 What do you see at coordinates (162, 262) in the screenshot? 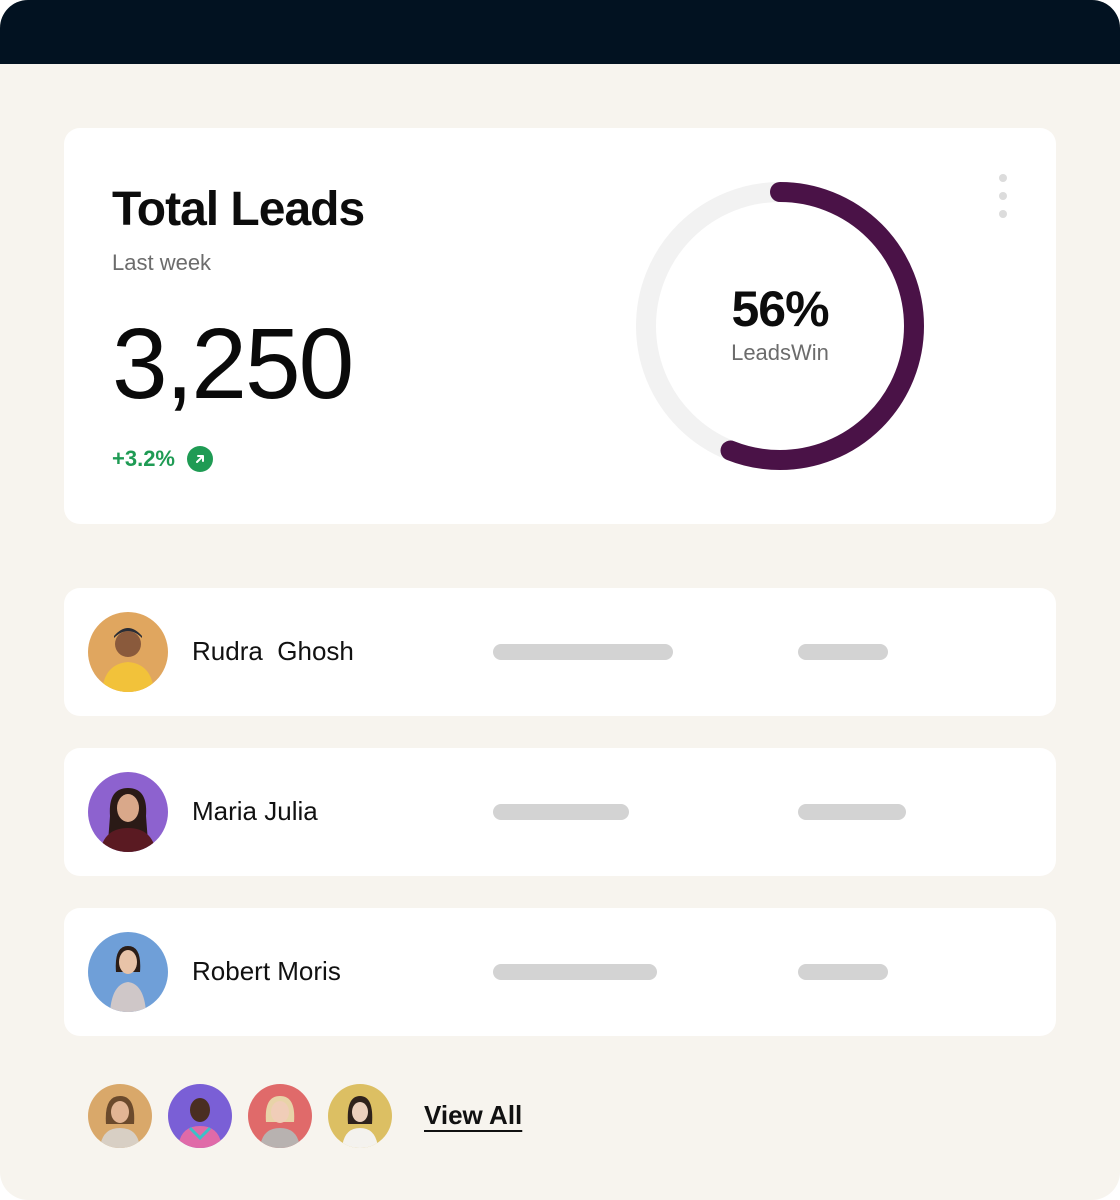
I see `period-label: Last week` at bounding box center [162, 262].